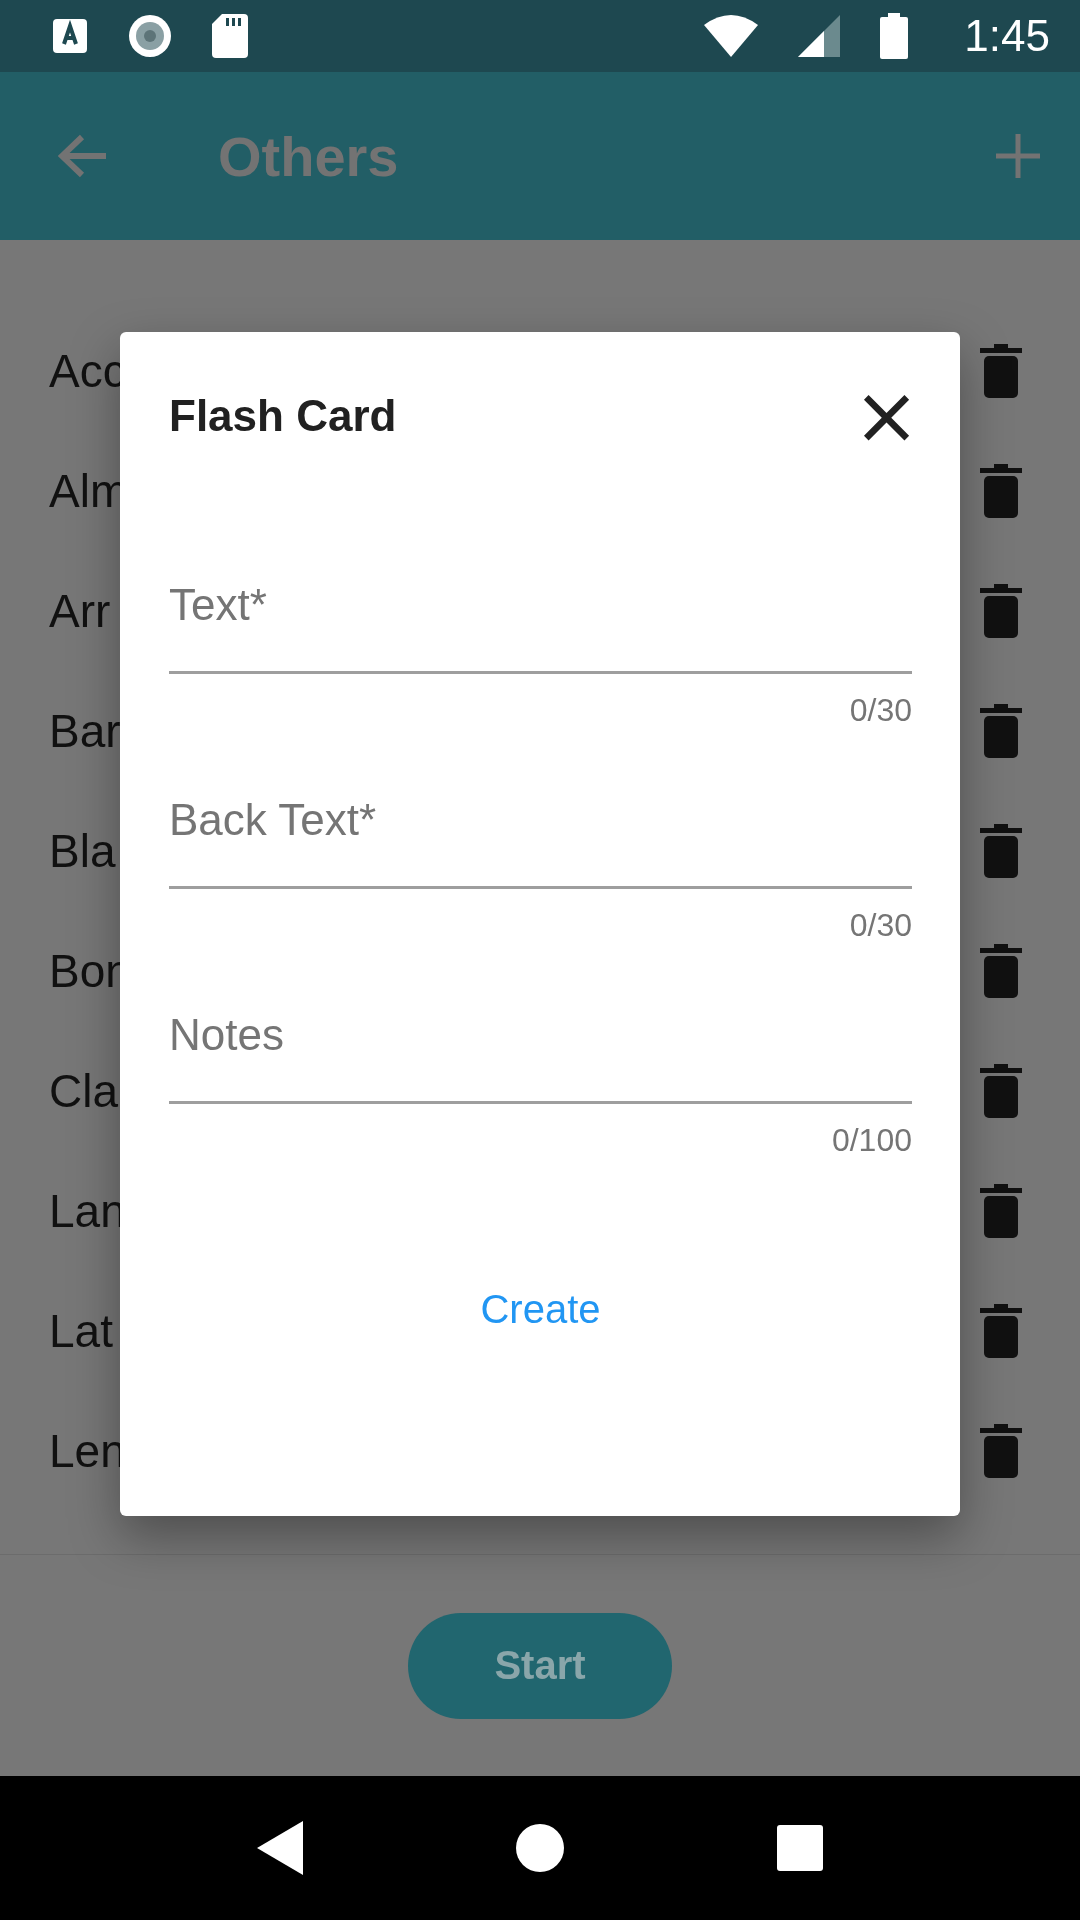 Image resolution: width=1080 pixels, height=1920 pixels. I want to click on close-button: ×, so click(886, 416).